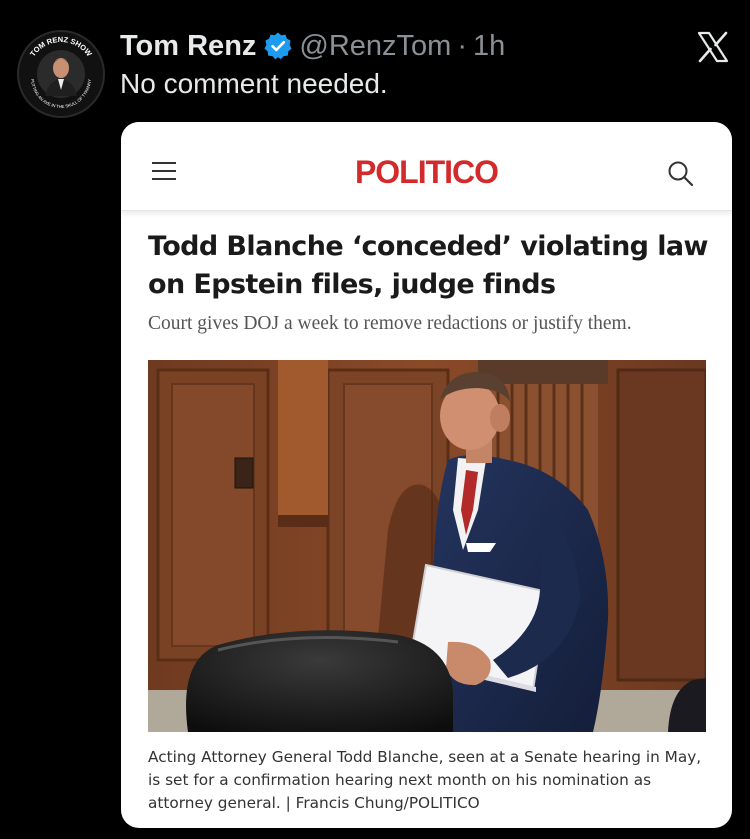  I want to click on tweet-text: No comment needed., so click(254, 83).